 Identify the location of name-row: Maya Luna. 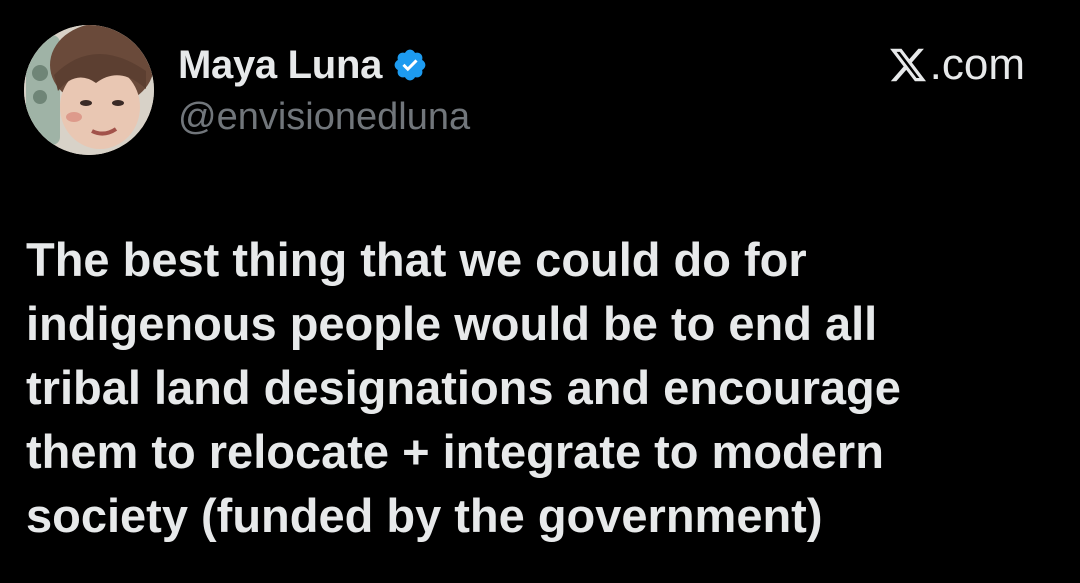
(324, 65).